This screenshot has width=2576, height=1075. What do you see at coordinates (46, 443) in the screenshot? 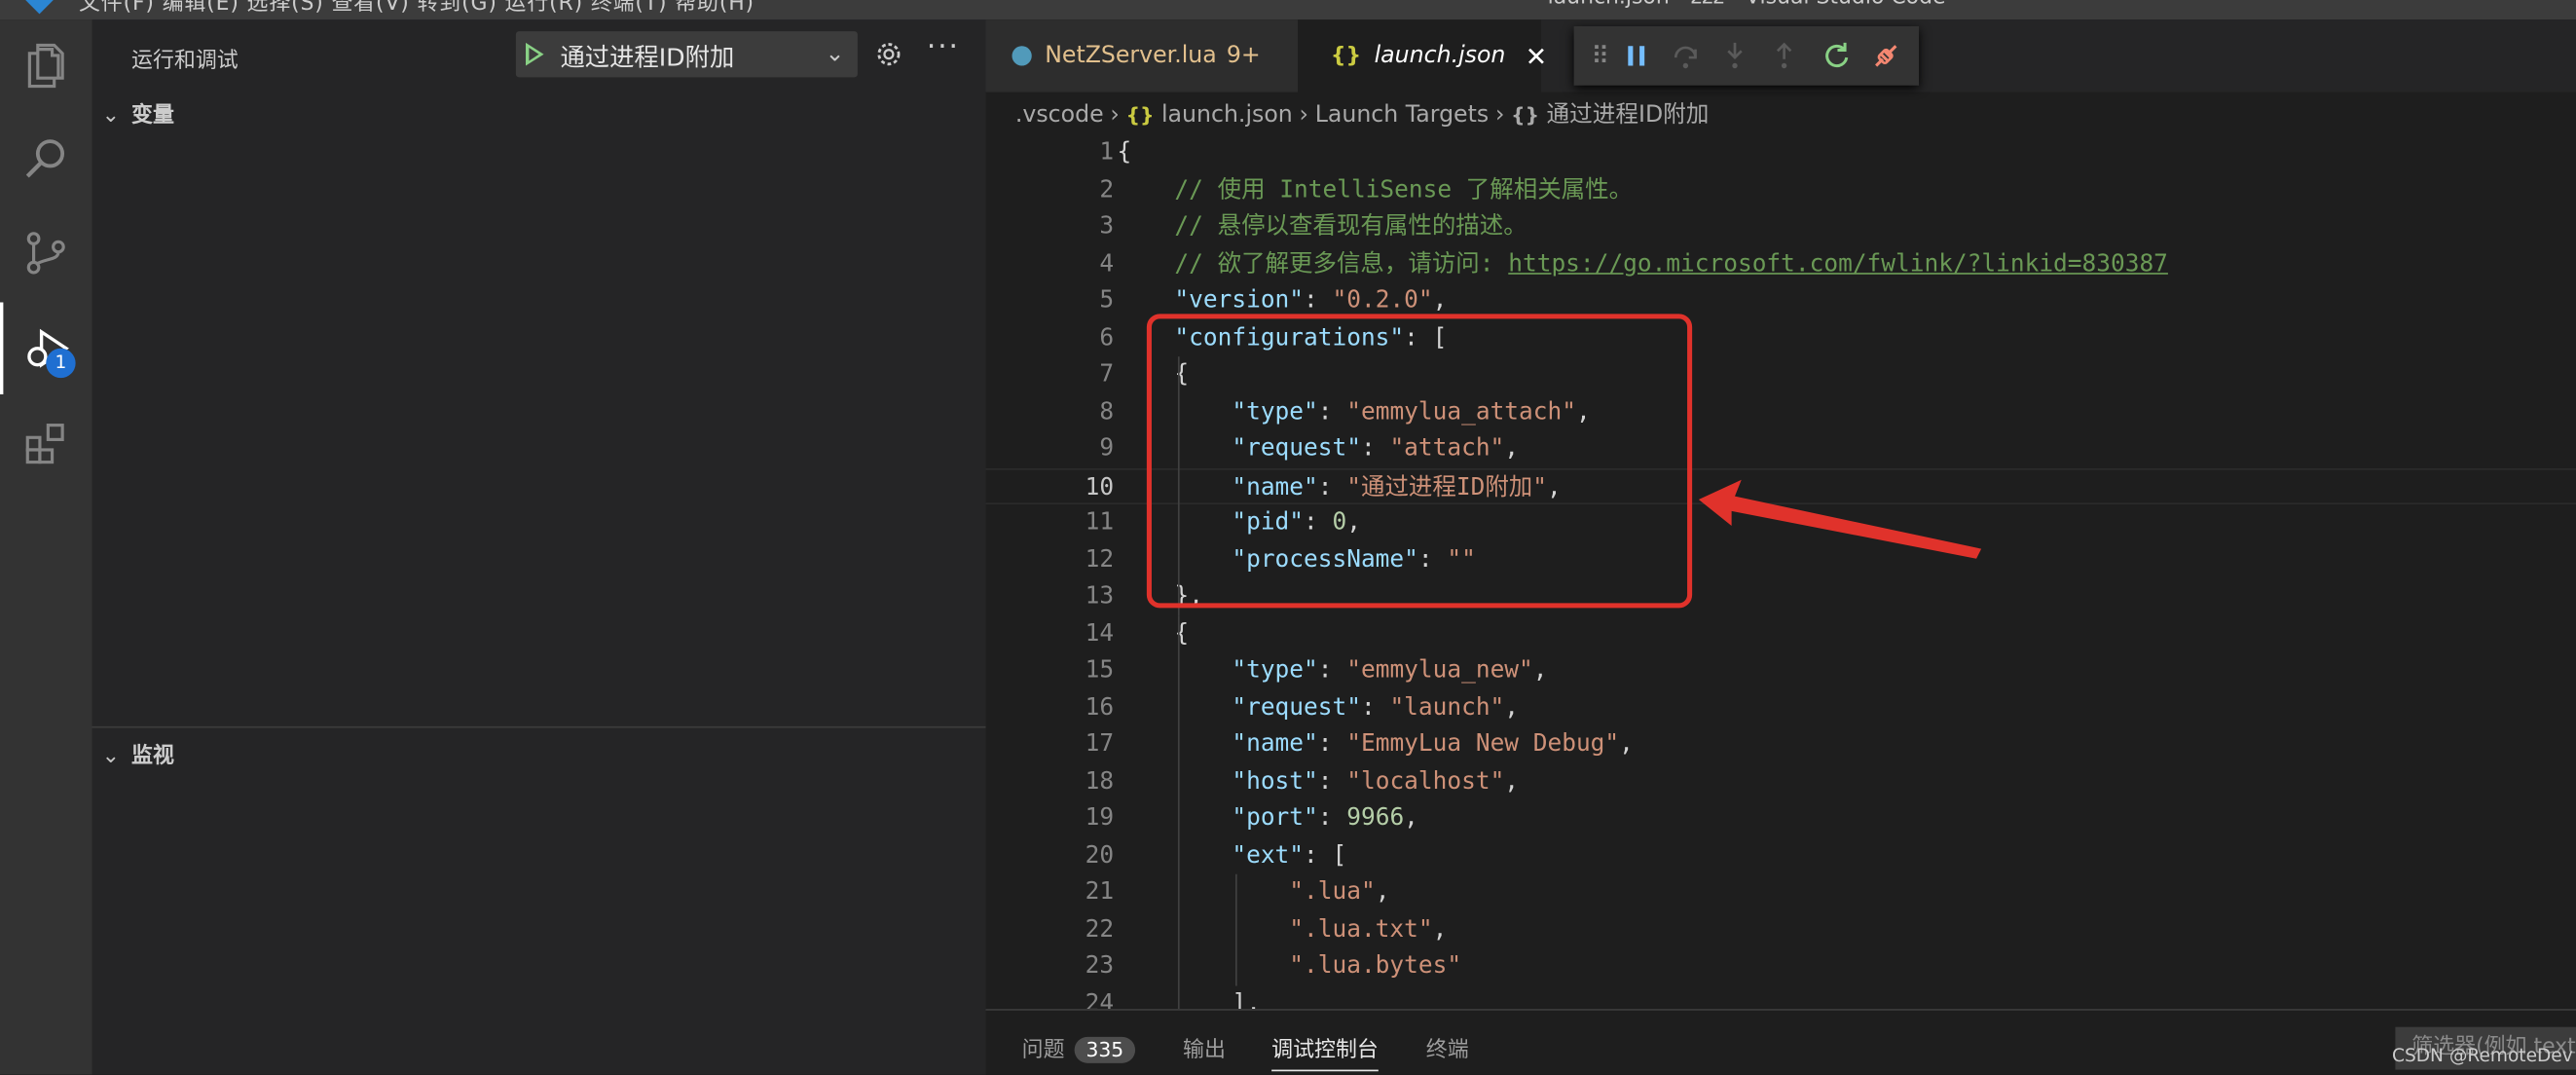
I see `extensions-icon` at bounding box center [46, 443].